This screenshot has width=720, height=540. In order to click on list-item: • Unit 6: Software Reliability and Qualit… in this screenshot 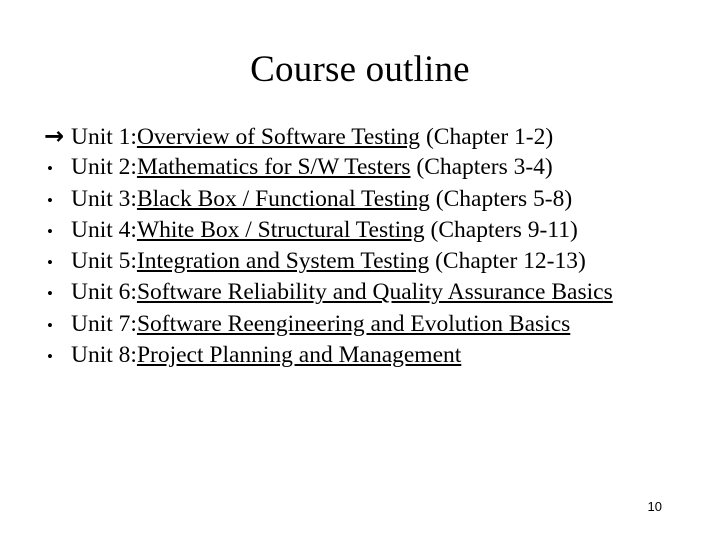, I will do `click(372, 292)`.